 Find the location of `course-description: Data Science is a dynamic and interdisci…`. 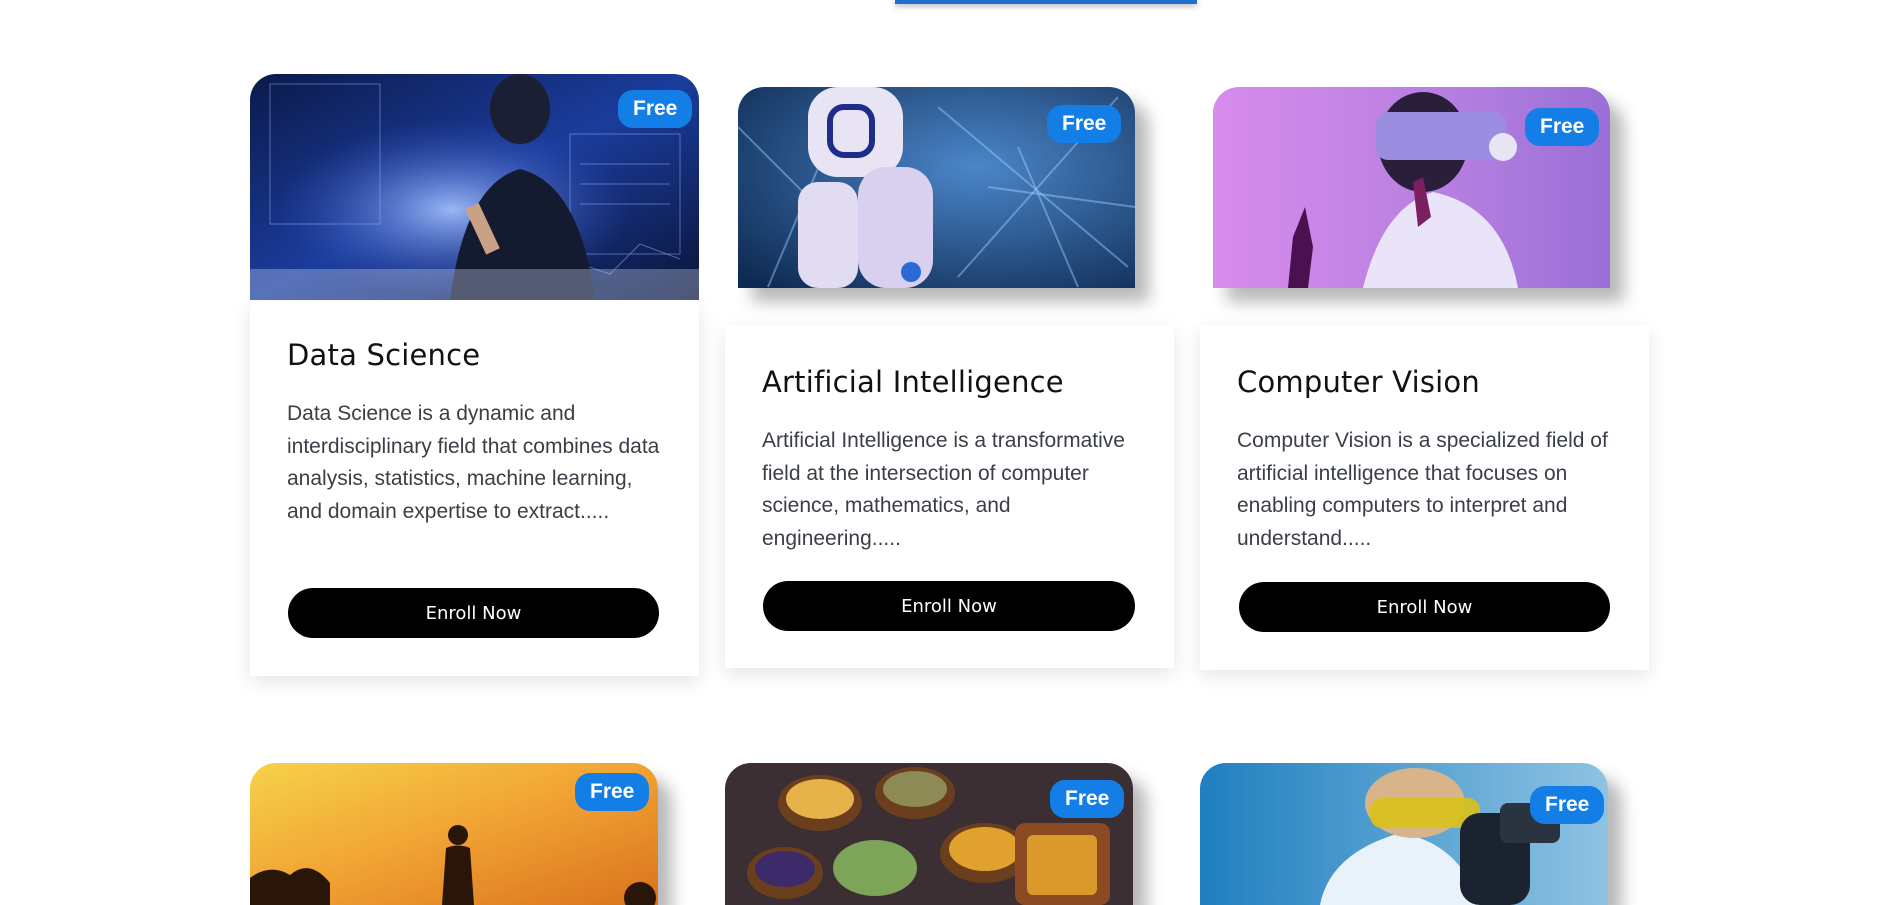

course-description: Data Science is a dynamic and interdisci… is located at coordinates (473, 462).